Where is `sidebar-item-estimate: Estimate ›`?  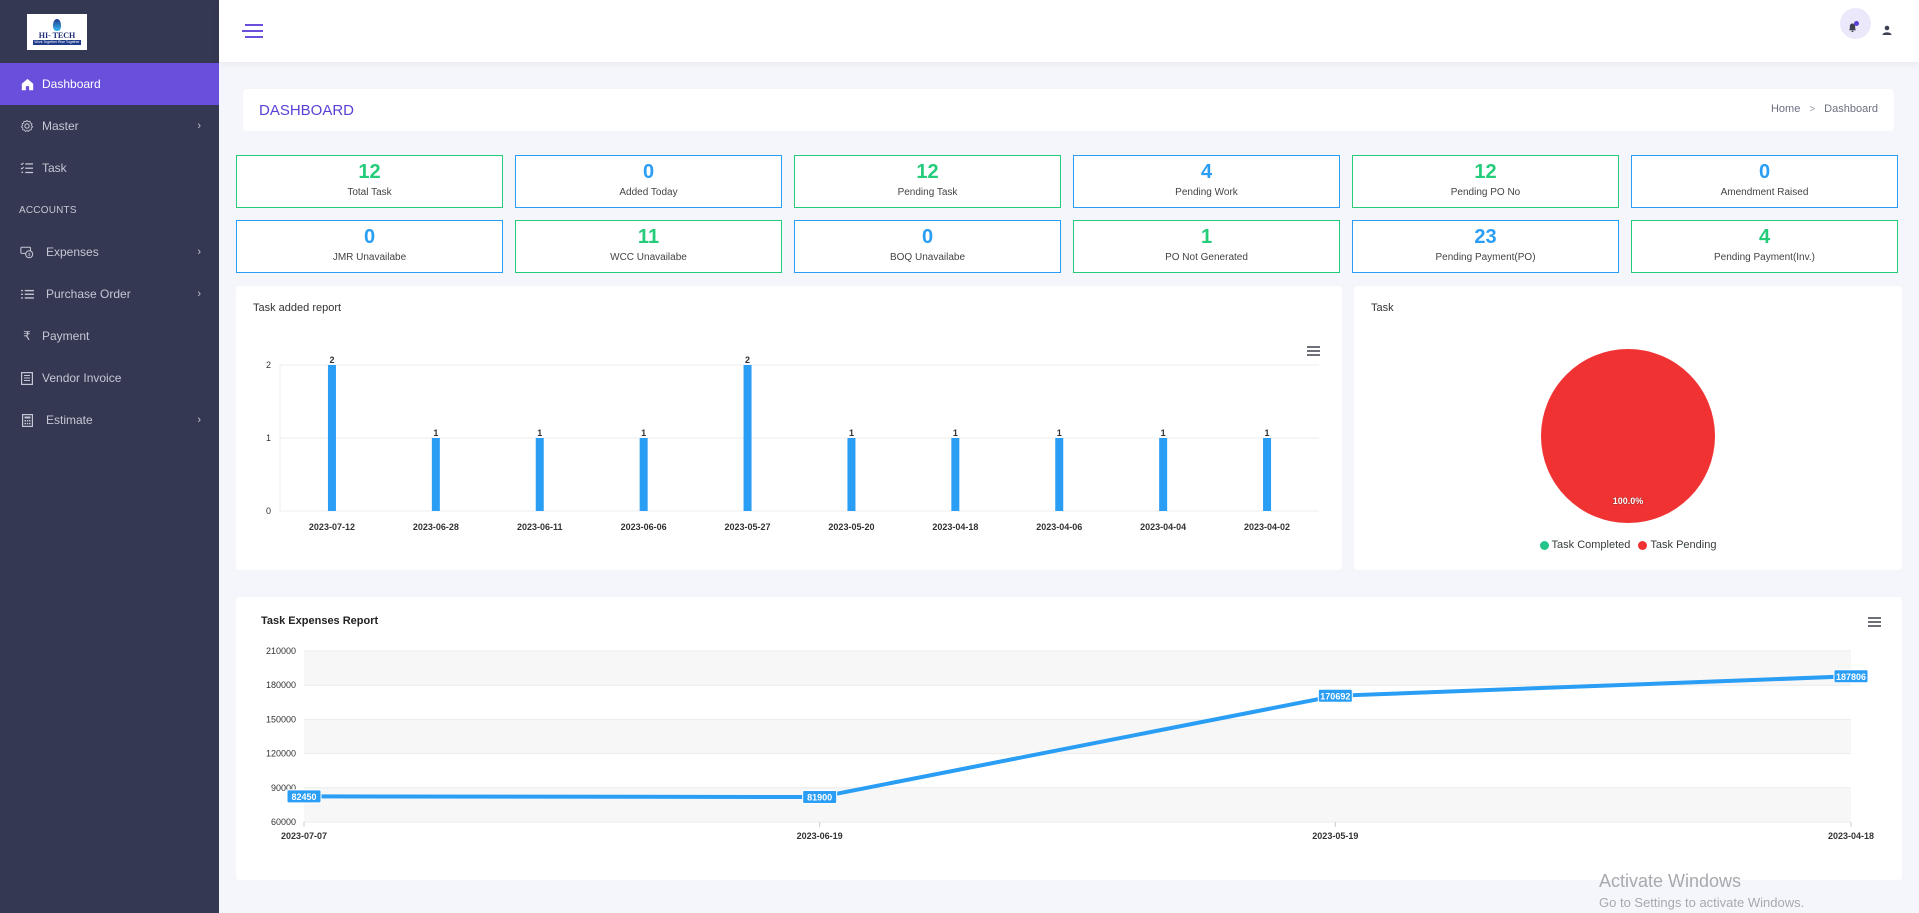
sidebar-item-estimate: Estimate › is located at coordinates (109, 420).